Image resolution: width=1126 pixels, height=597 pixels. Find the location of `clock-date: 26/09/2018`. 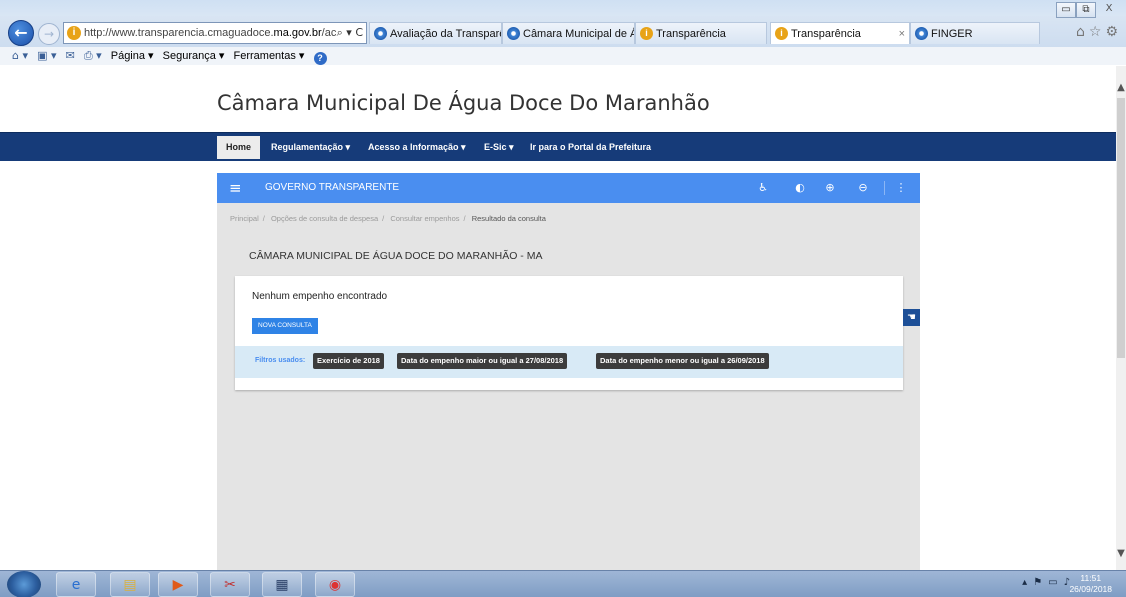

clock-date: 26/09/2018 is located at coordinates (1090, 589).